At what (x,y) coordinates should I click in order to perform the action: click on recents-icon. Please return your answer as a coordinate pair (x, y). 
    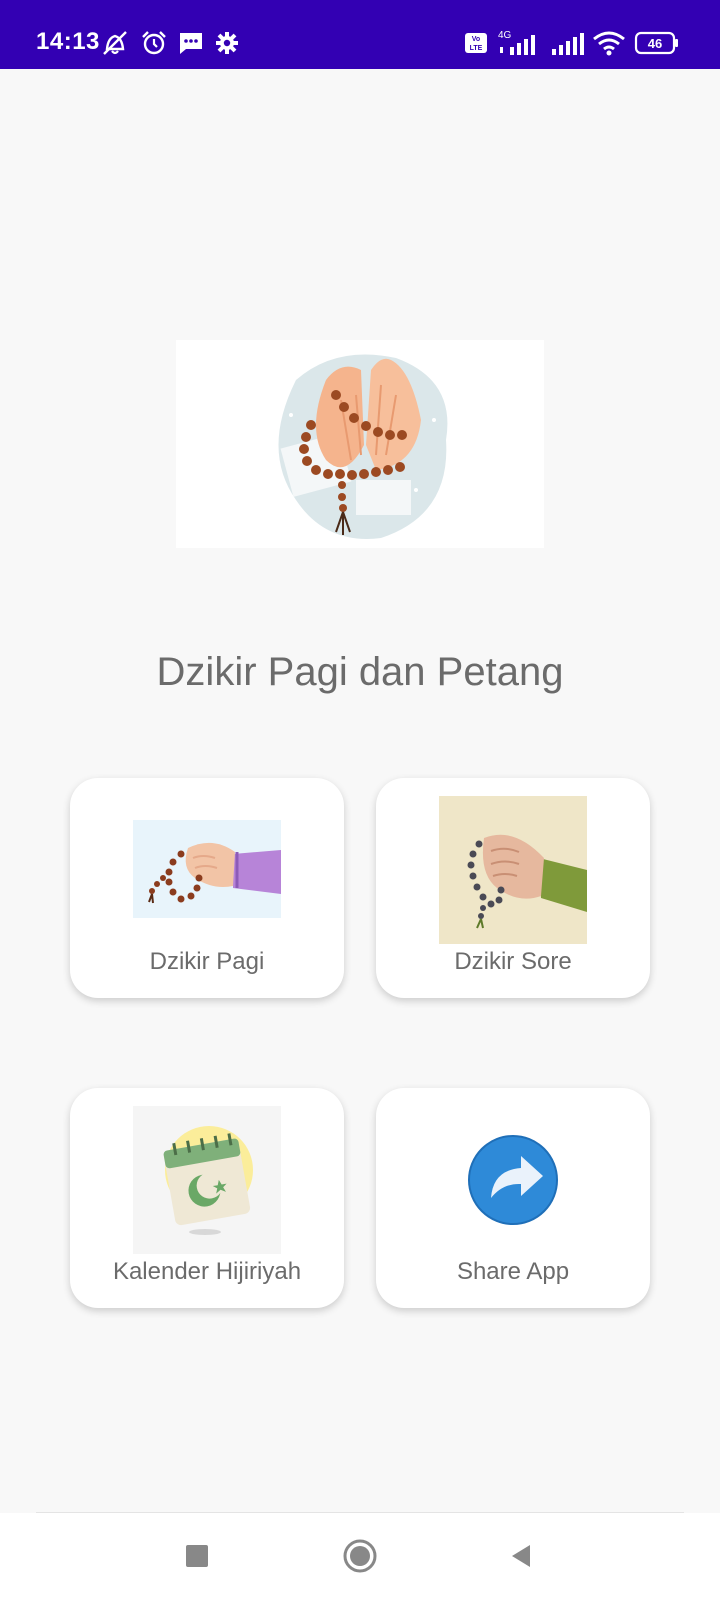
    Looking at the image, I should click on (197, 1556).